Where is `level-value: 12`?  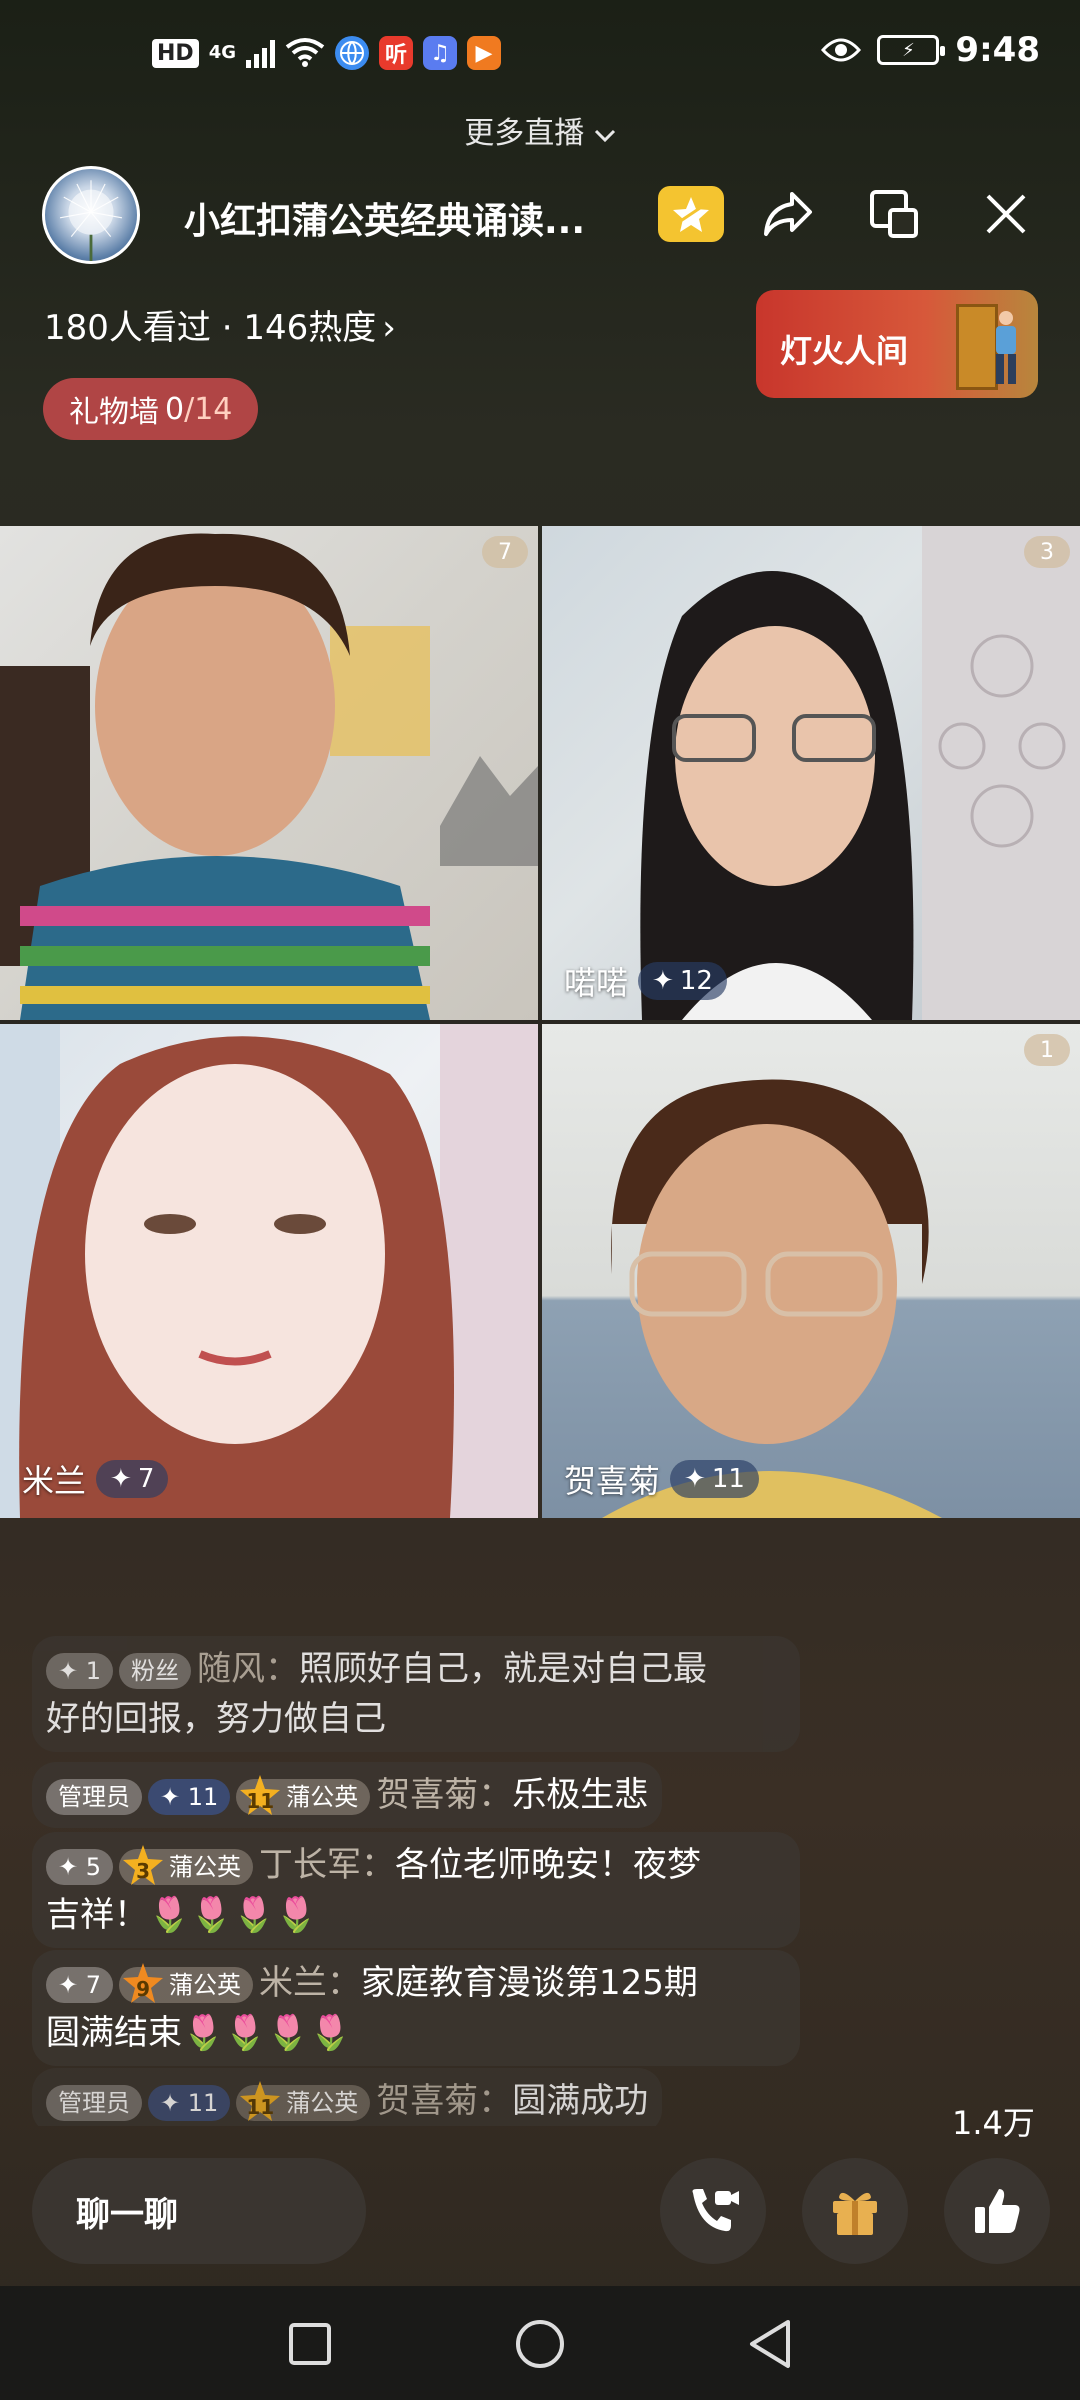 level-value: 12 is located at coordinates (696, 981).